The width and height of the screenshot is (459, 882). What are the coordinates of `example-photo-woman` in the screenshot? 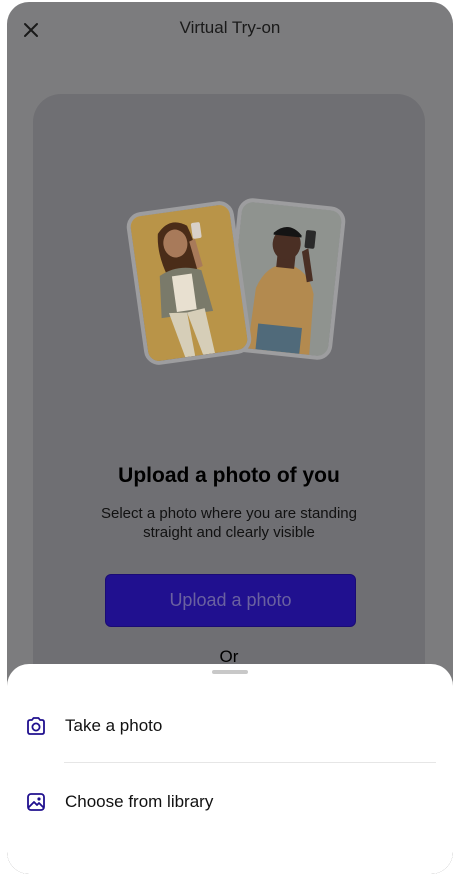 It's located at (189, 283).